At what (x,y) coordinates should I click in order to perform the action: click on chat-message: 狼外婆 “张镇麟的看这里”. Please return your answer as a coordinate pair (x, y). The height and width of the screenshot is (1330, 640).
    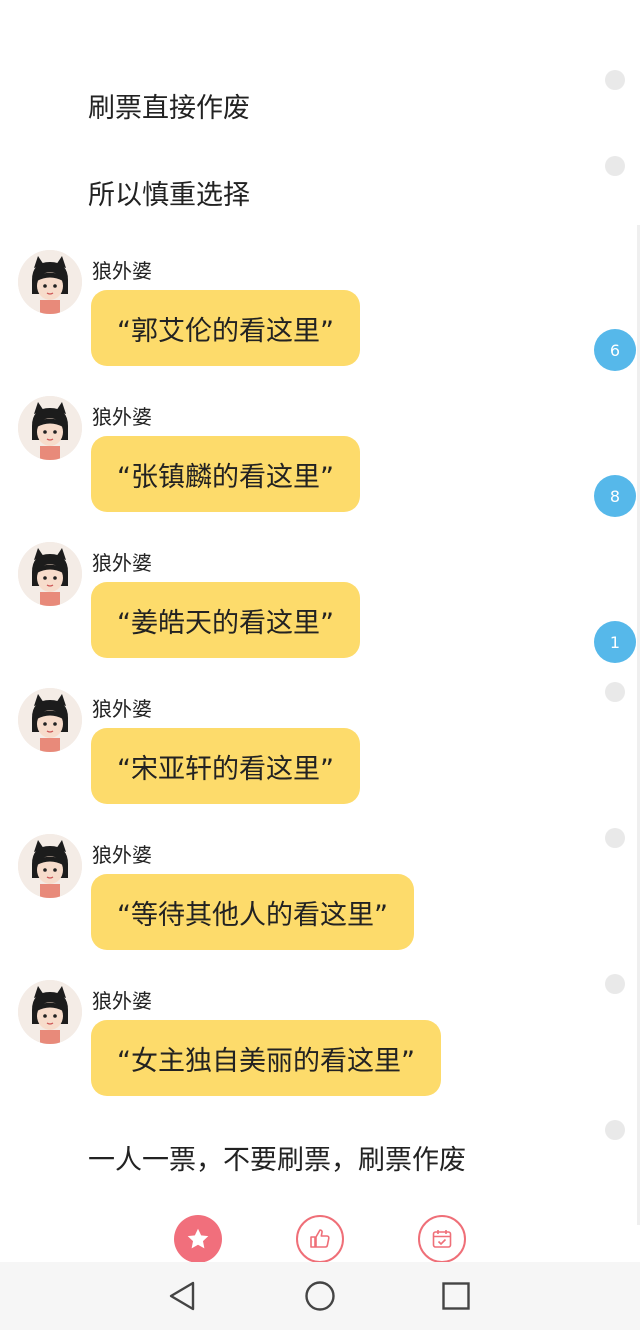
    Looking at the image, I should click on (300, 456).